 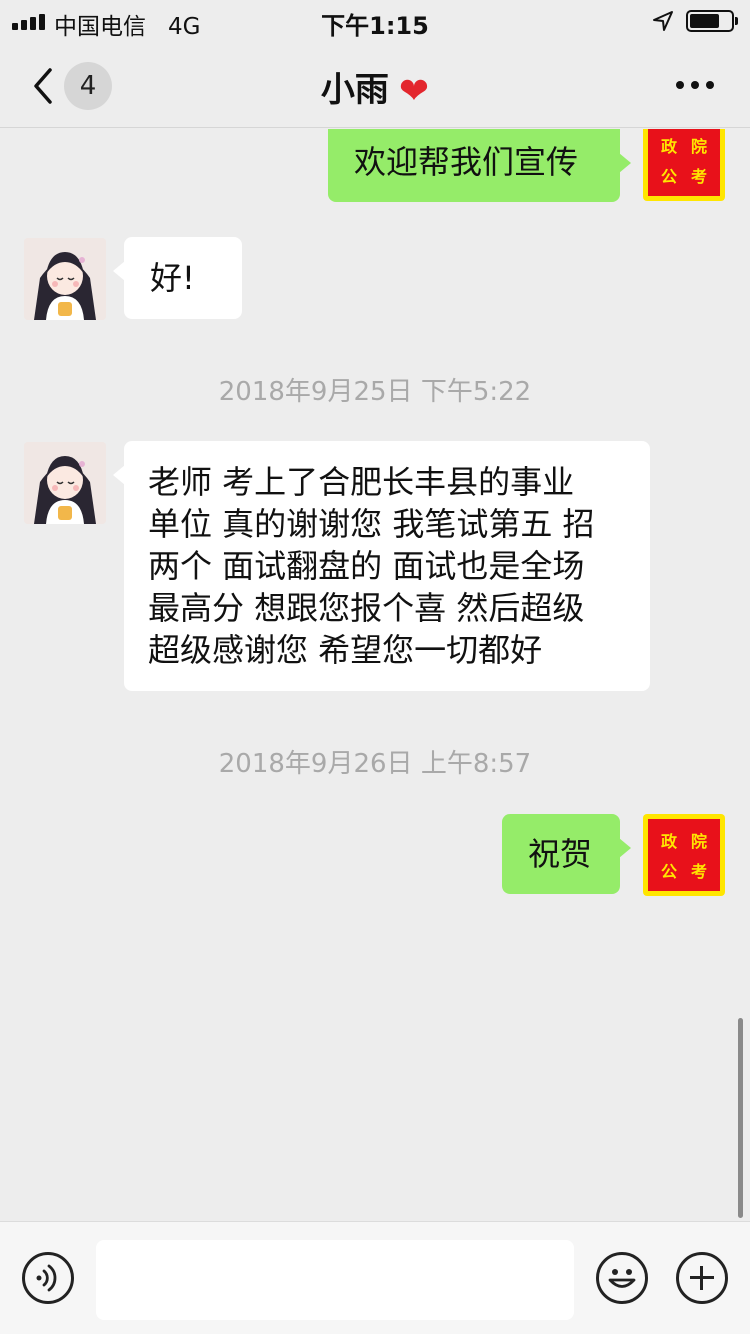 I want to click on location-arrow-icon, so click(x=663, y=21).